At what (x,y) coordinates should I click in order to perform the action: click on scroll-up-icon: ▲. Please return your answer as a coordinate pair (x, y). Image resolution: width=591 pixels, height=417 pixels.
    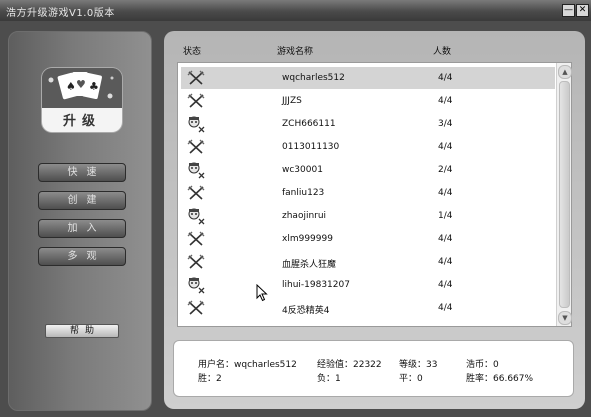
    Looking at the image, I should click on (565, 72).